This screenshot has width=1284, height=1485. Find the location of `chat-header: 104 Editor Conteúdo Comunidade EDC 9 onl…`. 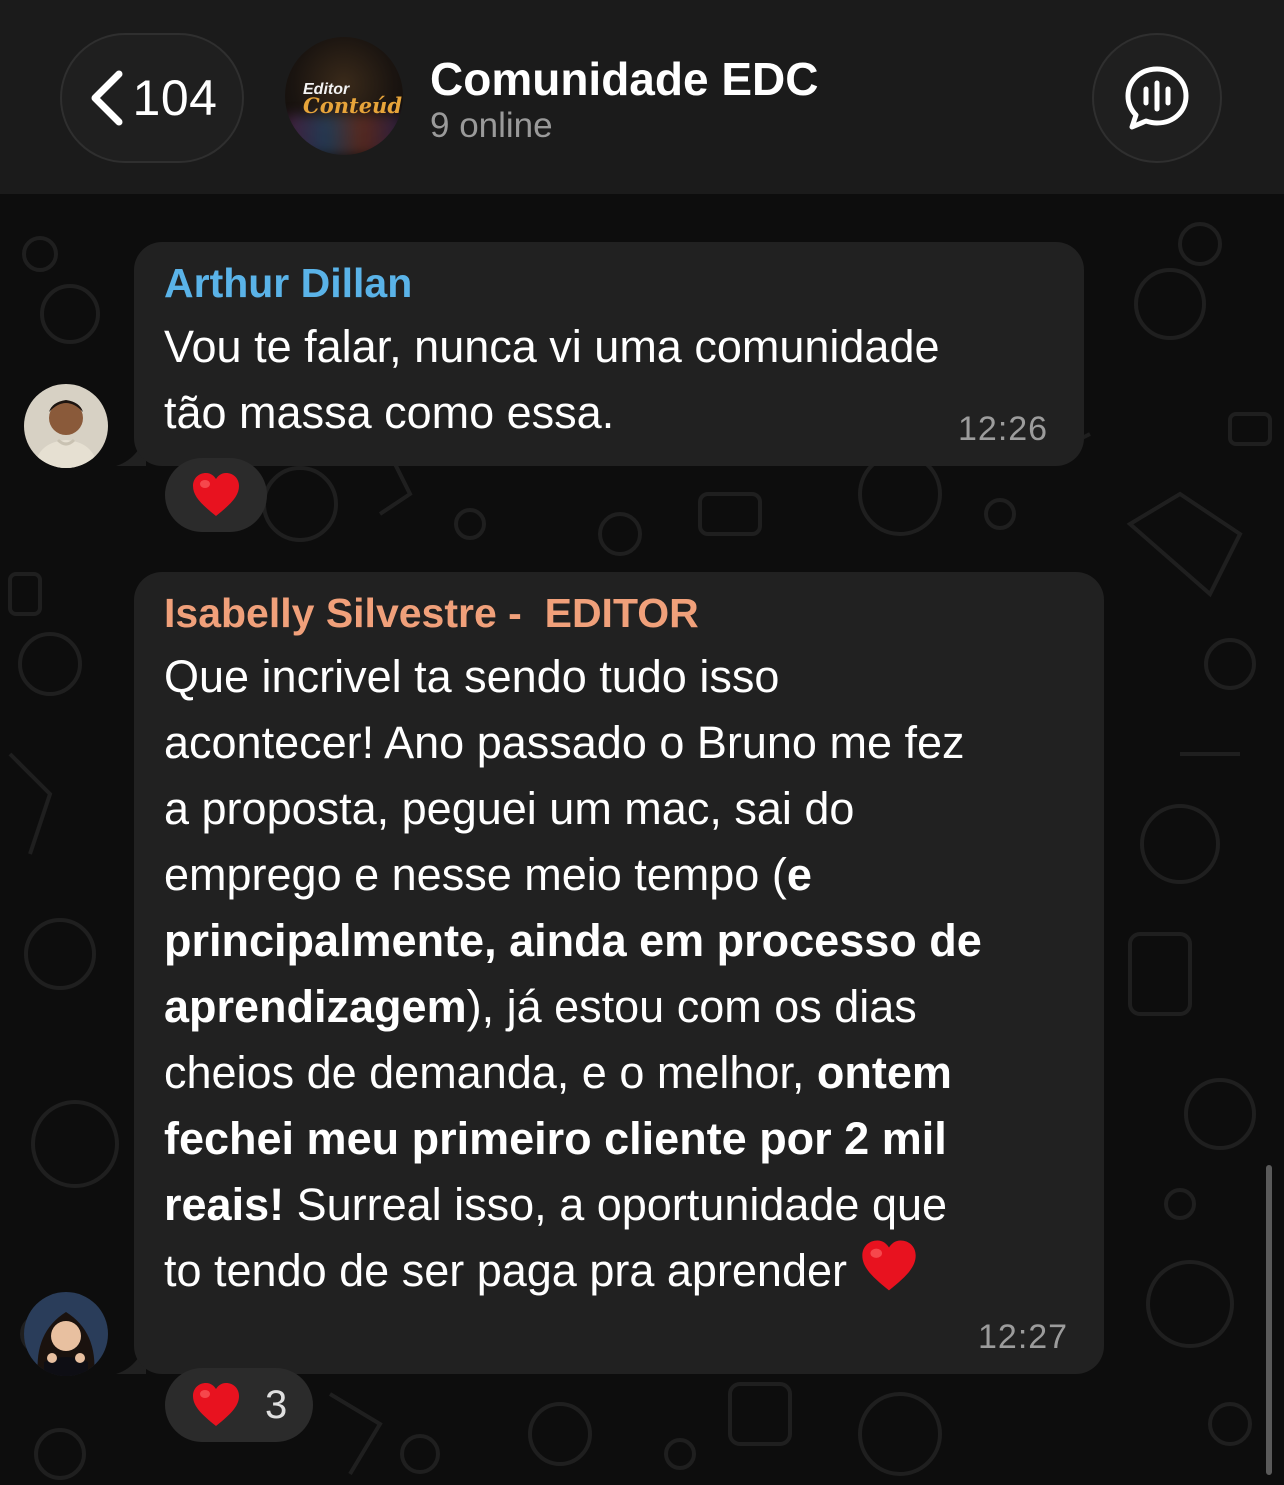

chat-header: 104 Editor Conteúdo Comunidade EDC 9 onl… is located at coordinates (642, 97).